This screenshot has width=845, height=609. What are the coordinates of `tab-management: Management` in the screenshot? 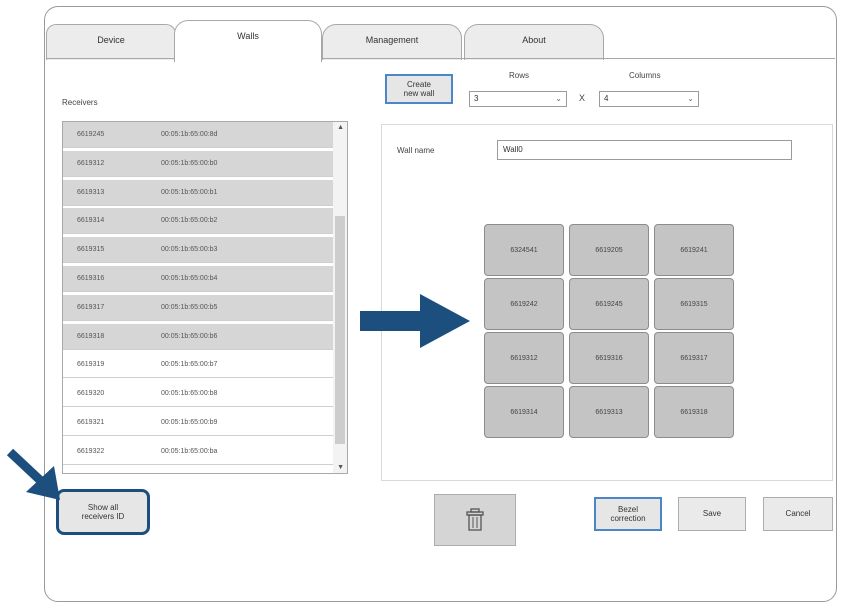 It's located at (392, 42).